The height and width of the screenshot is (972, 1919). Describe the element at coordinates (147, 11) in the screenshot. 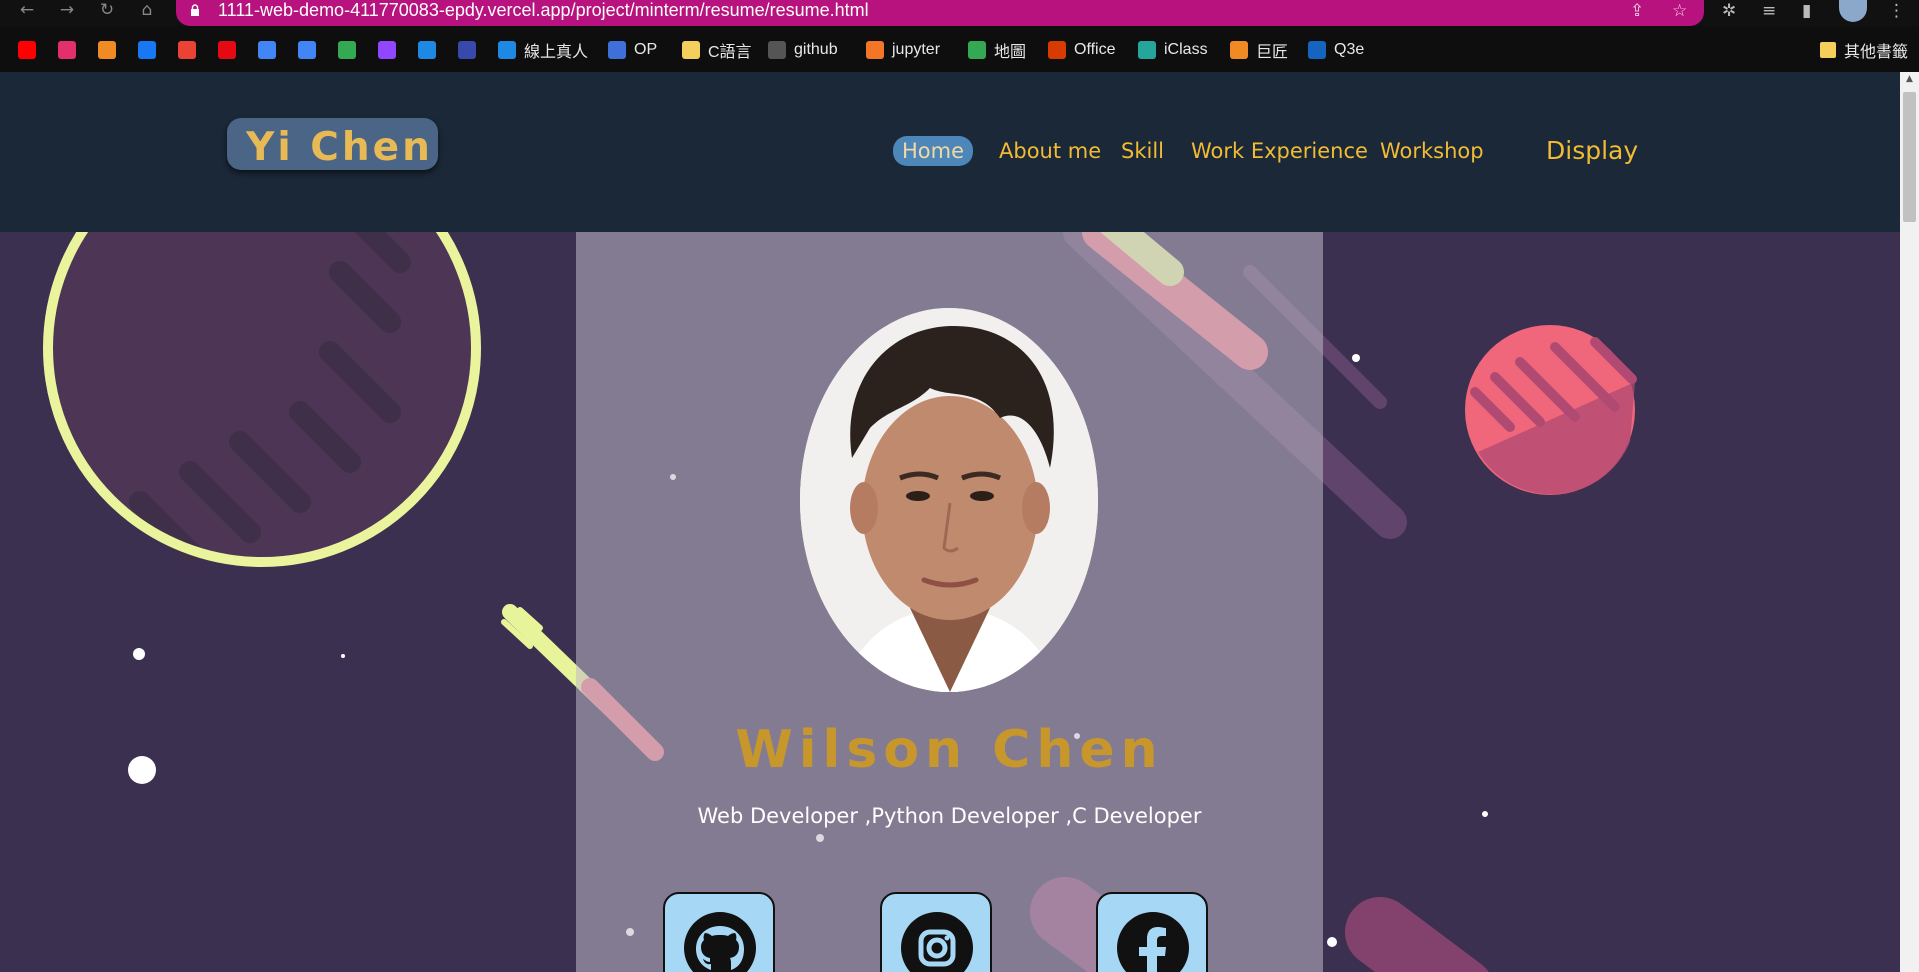

I see `home-icon: ⌂` at that location.